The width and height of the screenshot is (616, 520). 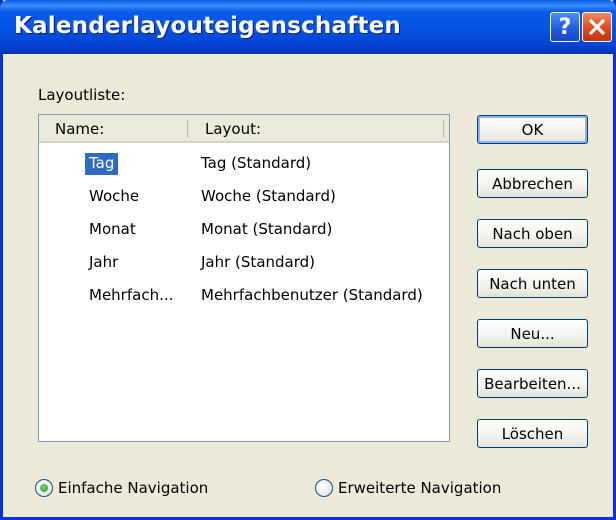 I want to click on radio-simple-navigation: Einfache Navigation, so click(x=121, y=488).